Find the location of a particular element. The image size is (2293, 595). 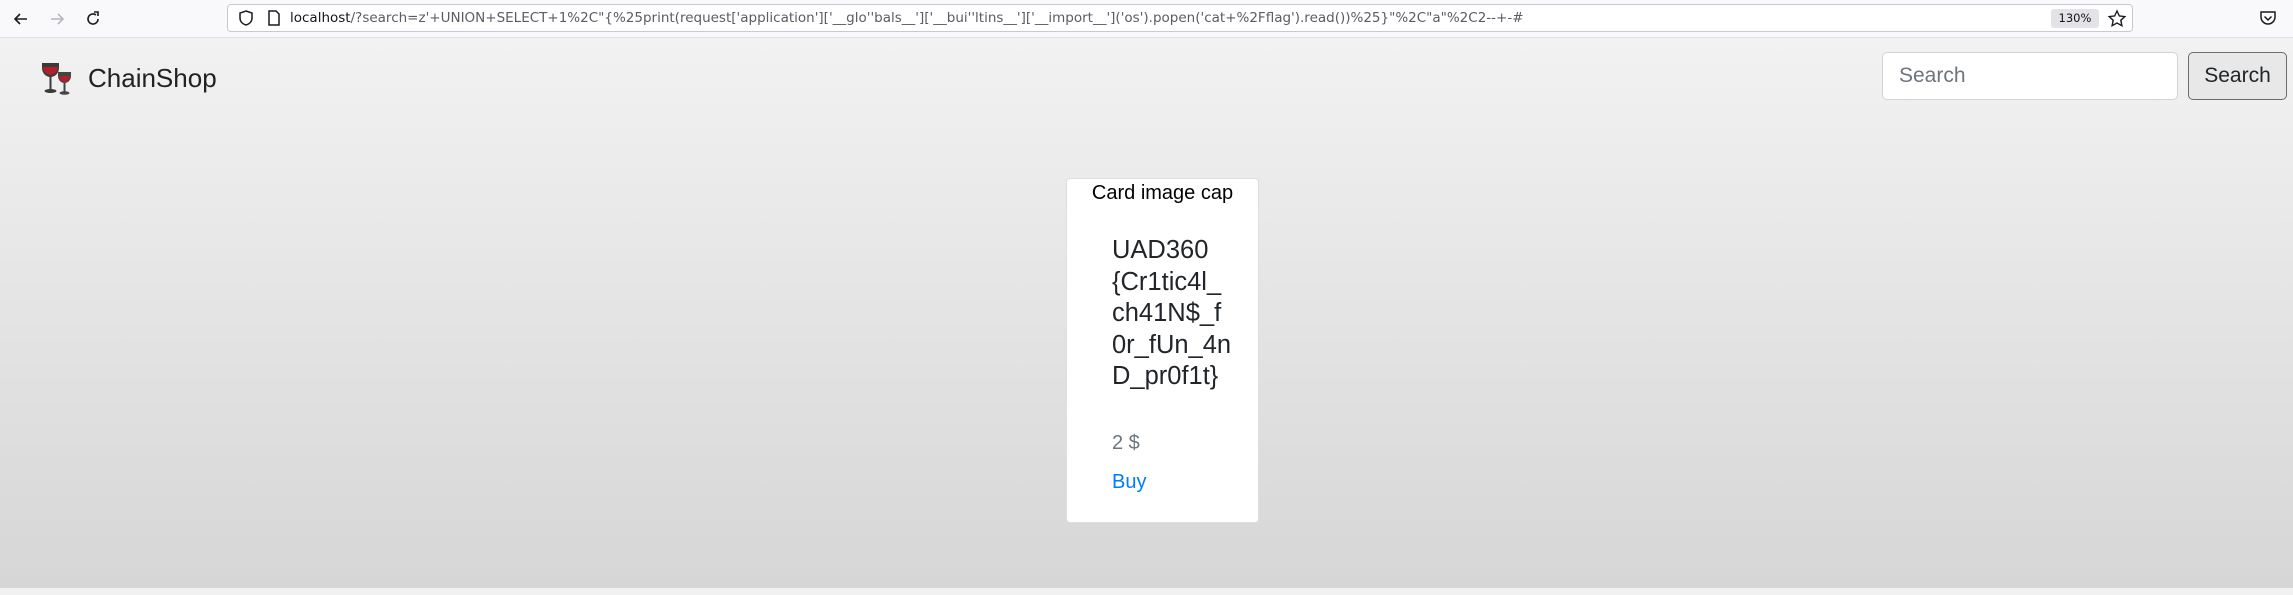

wine-glasses-logo-icon is located at coordinates (56, 79).